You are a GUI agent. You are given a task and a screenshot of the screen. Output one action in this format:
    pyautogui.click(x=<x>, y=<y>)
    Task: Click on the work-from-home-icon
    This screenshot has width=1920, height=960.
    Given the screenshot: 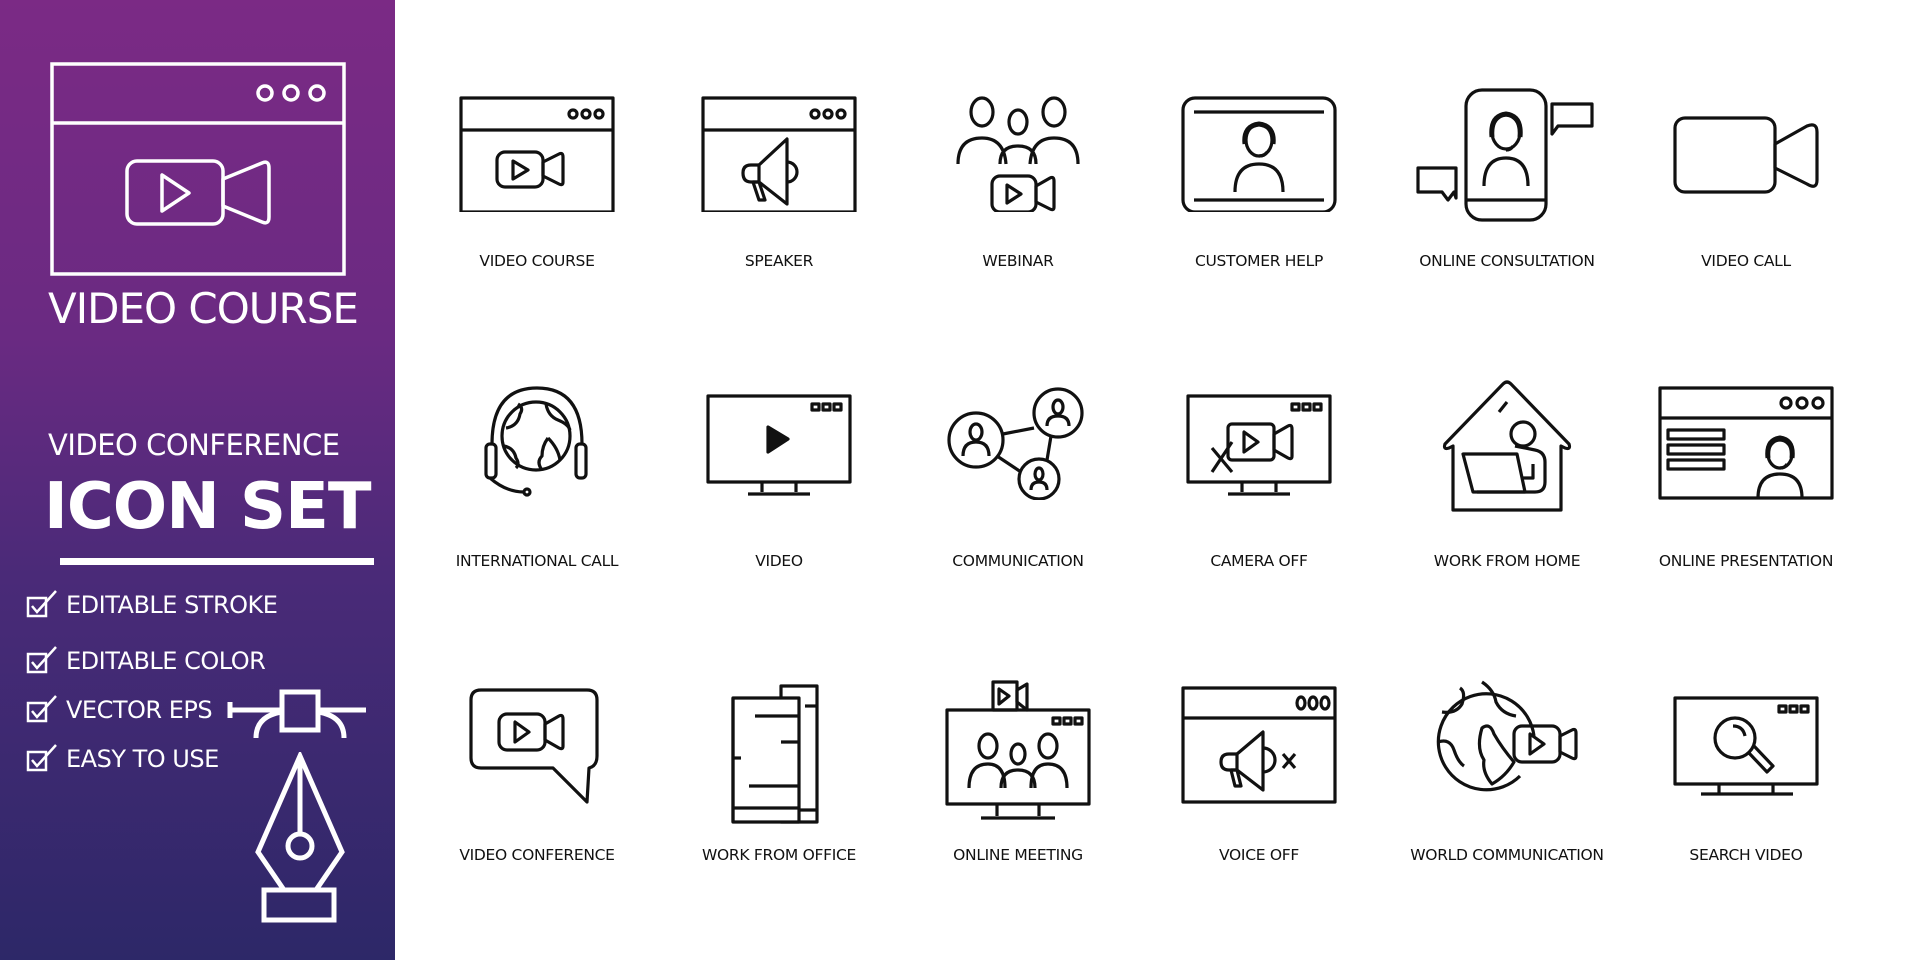 What is the action you would take?
    pyautogui.click(x=1507, y=446)
    